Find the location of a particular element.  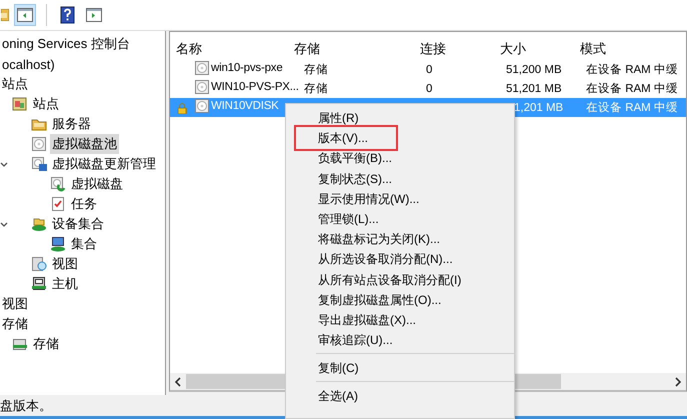

collection-icon is located at coordinates (39, 224).